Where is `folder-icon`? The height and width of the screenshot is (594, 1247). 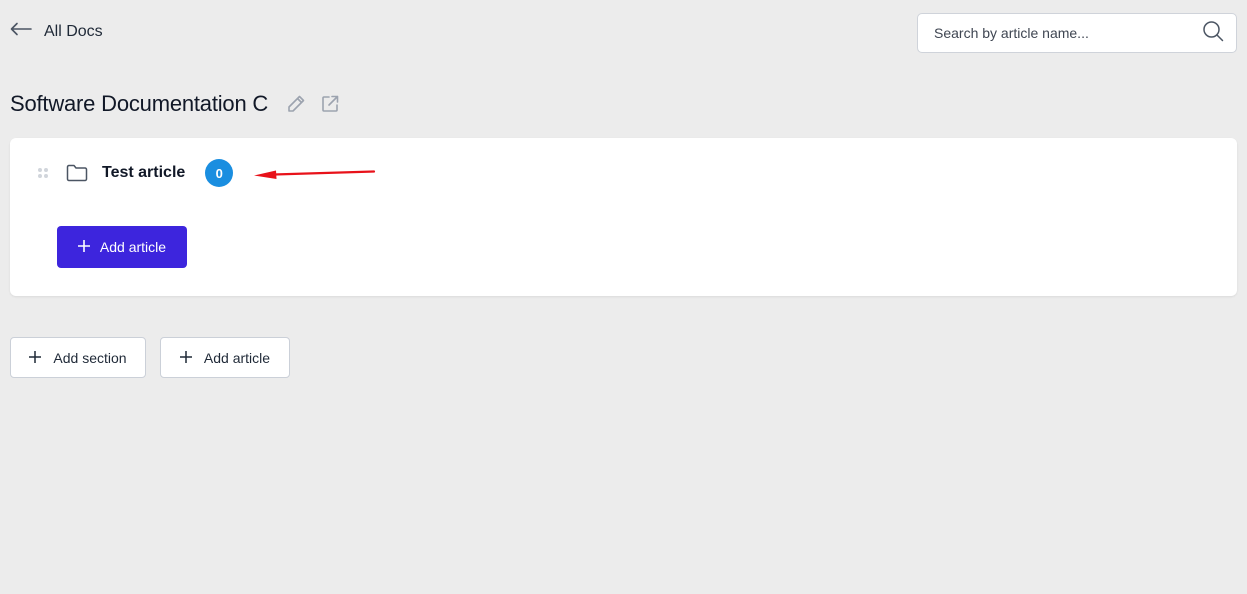
folder-icon is located at coordinates (77, 173).